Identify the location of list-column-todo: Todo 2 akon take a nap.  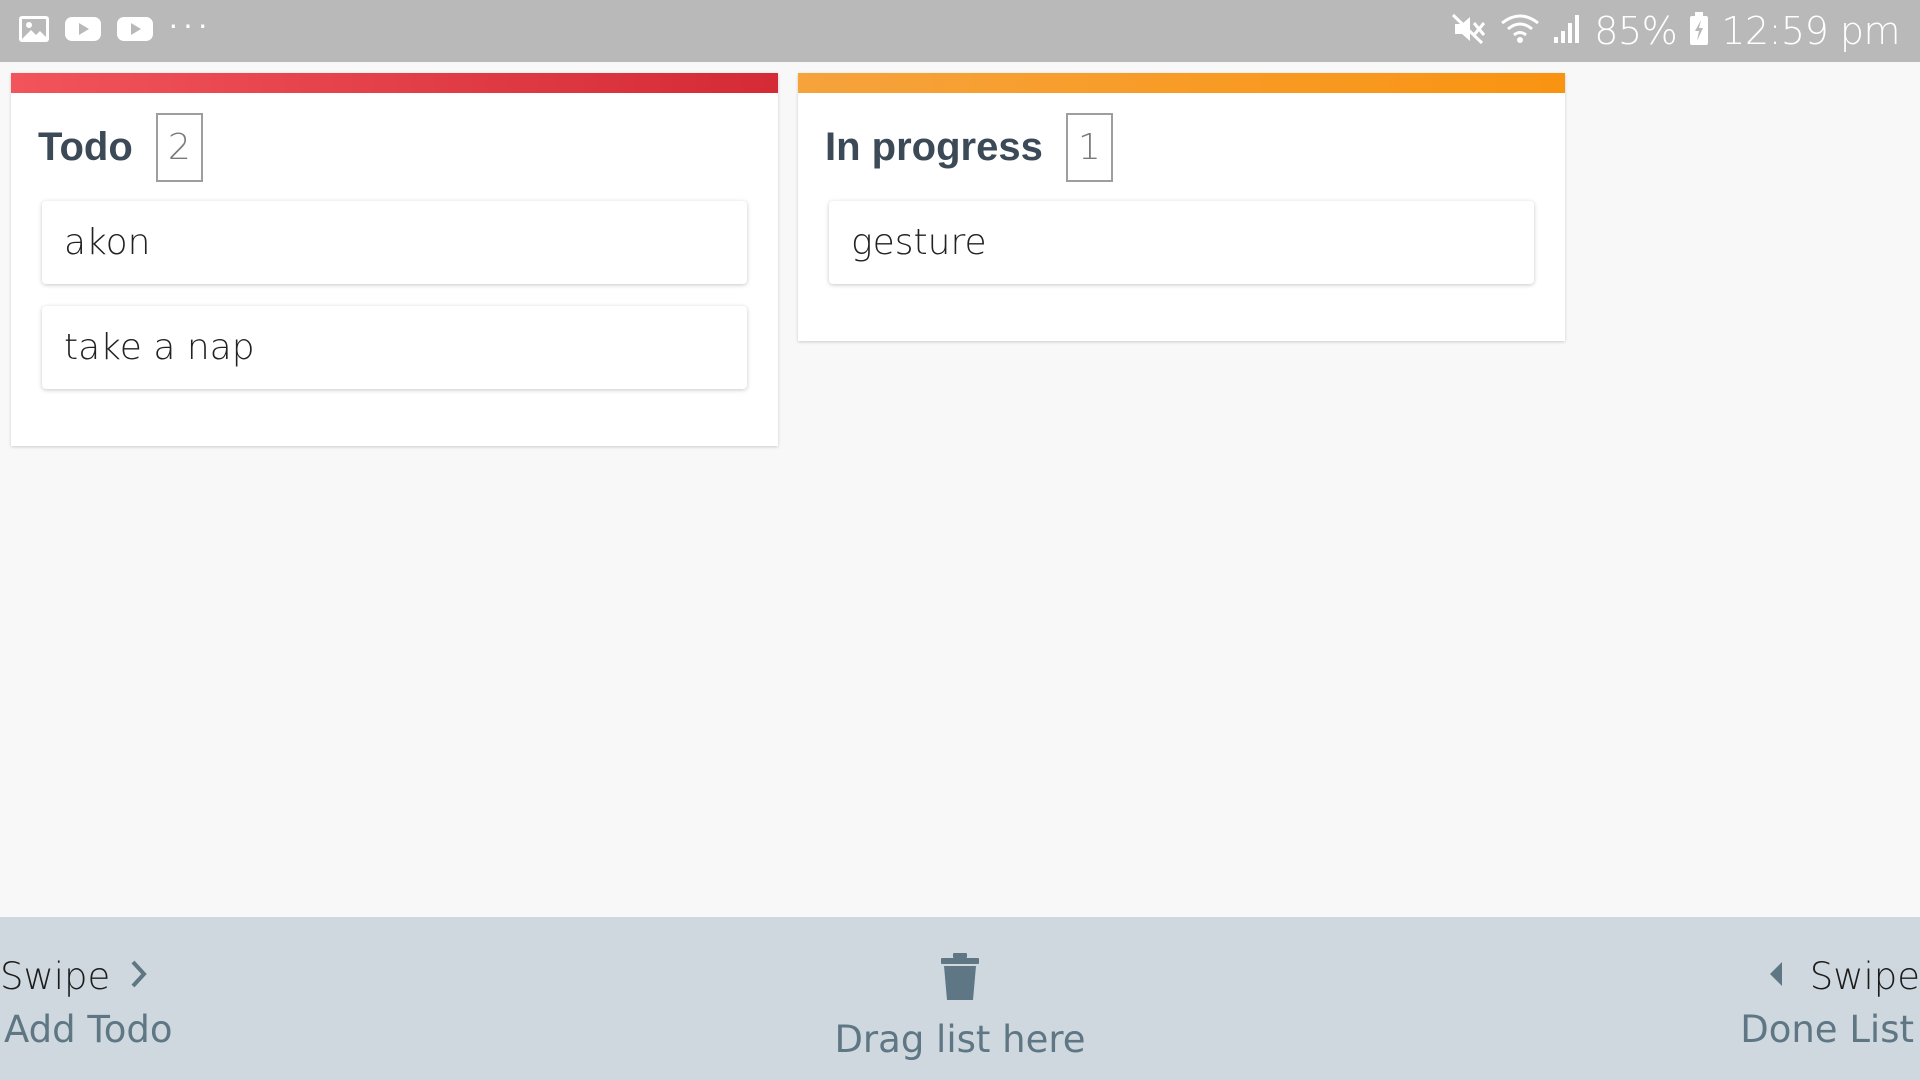
(394, 259).